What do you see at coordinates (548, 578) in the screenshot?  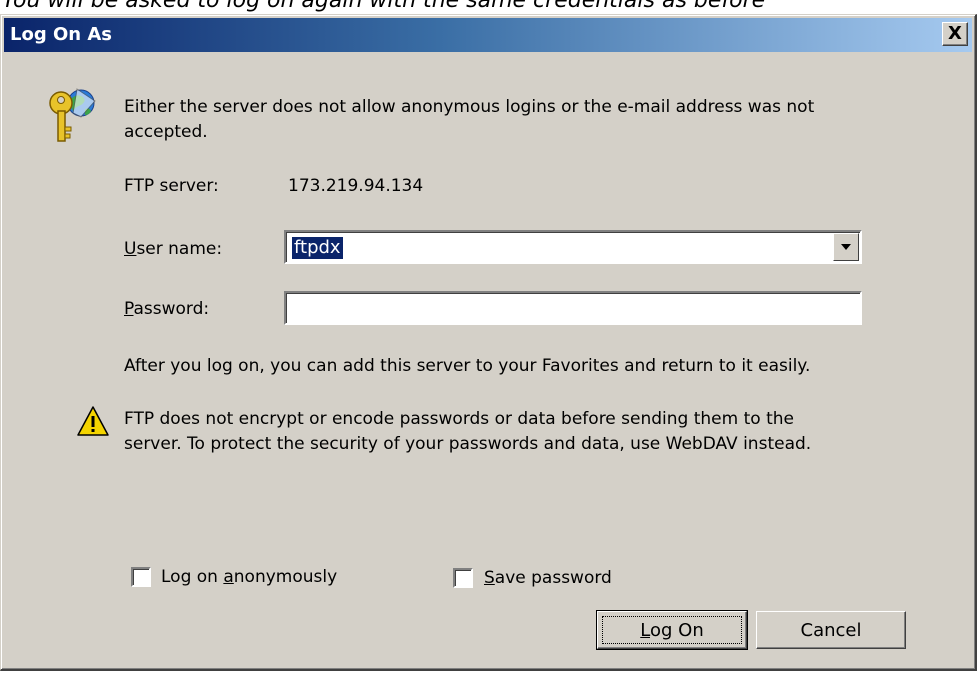 I see `save-password-label: Save password` at bounding box center [548, 578].